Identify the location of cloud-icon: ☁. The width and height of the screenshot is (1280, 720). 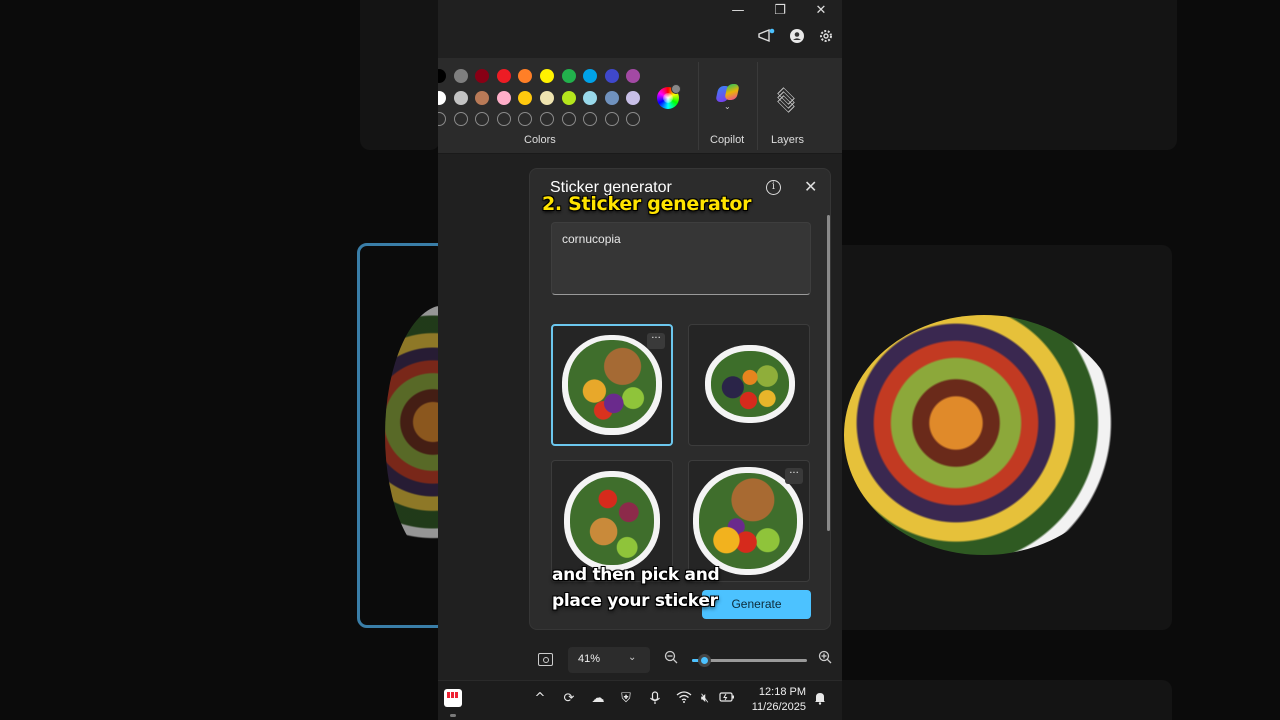
(598, 698).